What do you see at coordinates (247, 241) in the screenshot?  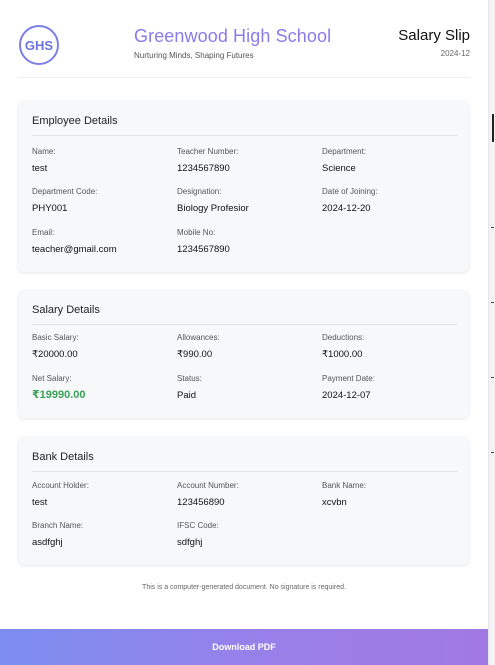 I see `mobile-field: Mobile No: 1234567890` at bounding box center [247, 241].